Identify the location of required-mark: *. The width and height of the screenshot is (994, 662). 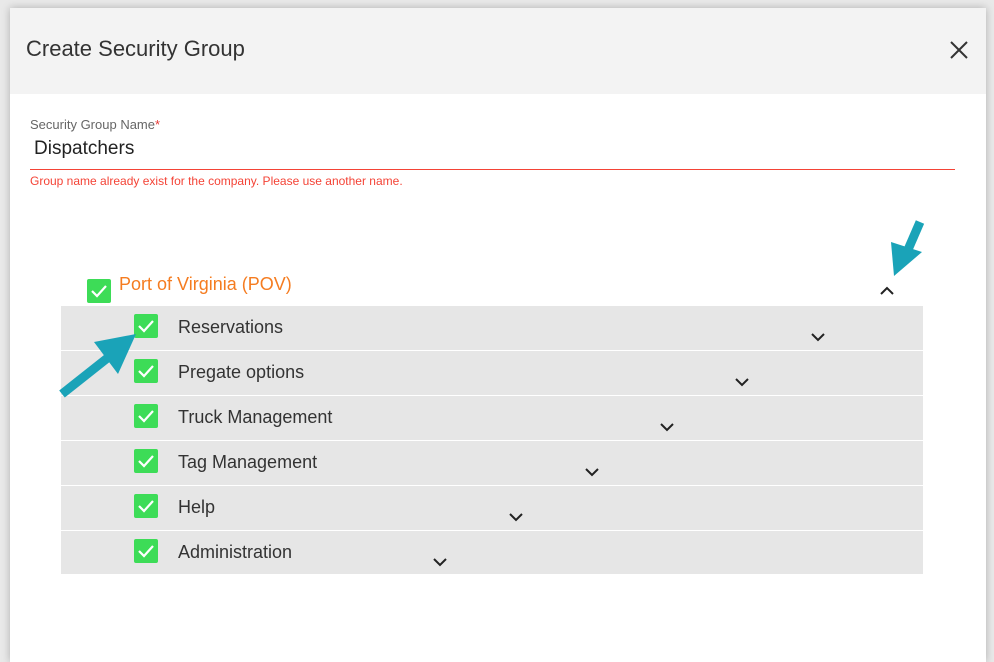
(158, 124).